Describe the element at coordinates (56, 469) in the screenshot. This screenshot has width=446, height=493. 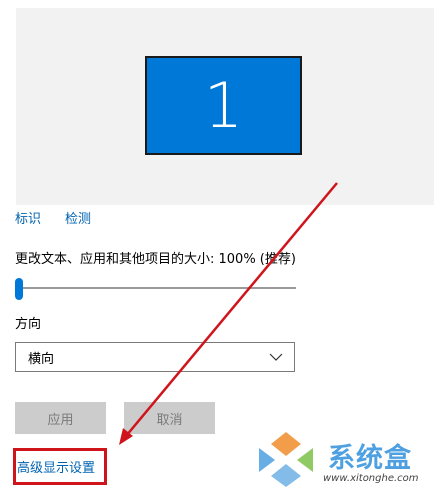
I see `advanced-display-settings-link: 高级显示设置` at that location.